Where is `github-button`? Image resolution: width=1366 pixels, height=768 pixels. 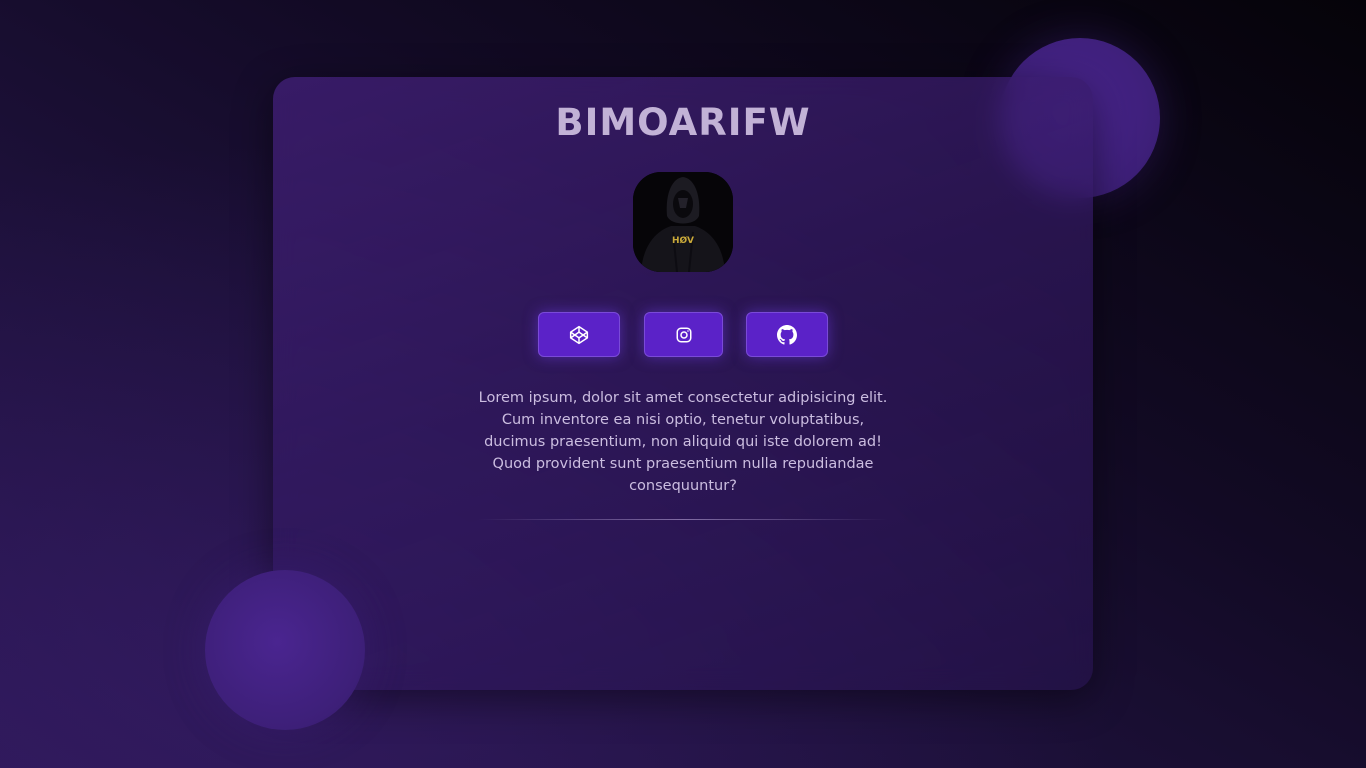 github-button is located at coordinates (787, 334).